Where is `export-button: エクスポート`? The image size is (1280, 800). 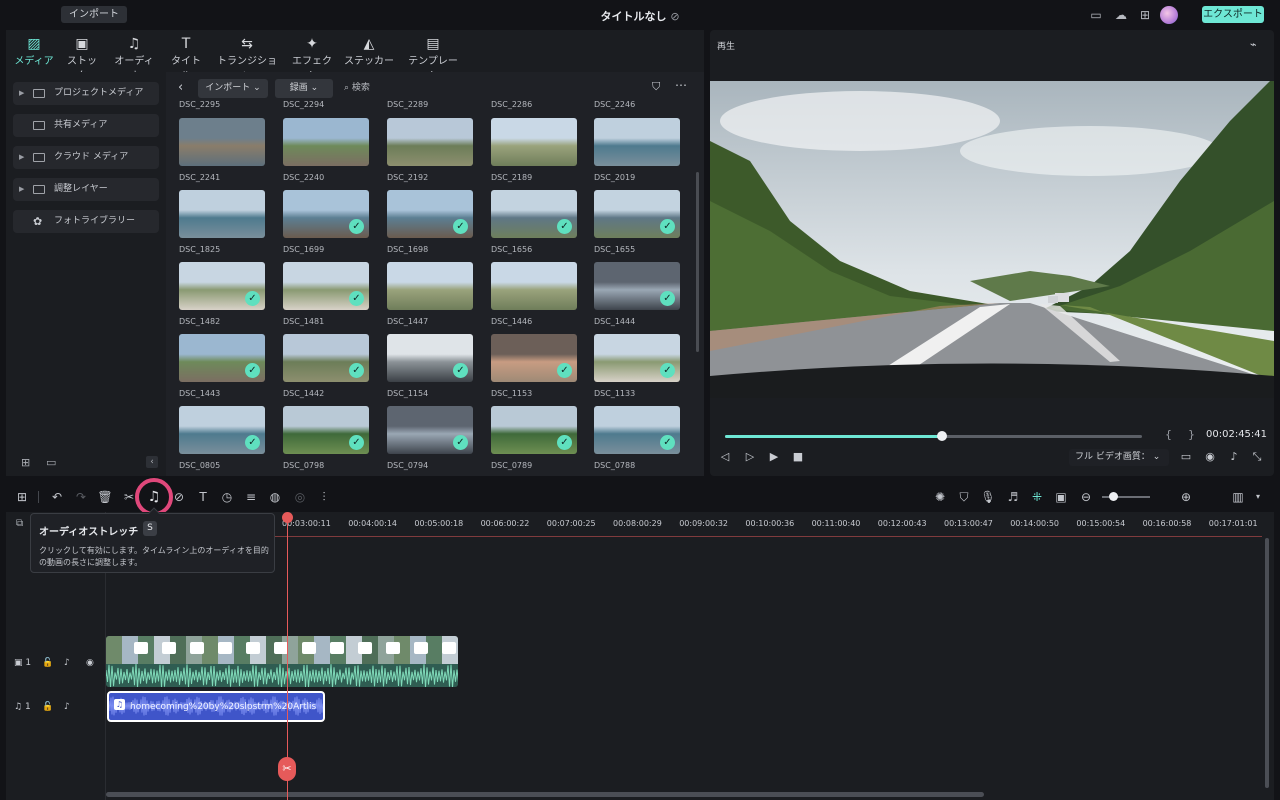
export-button: エクスポート is located at coordinates (1233, 14).